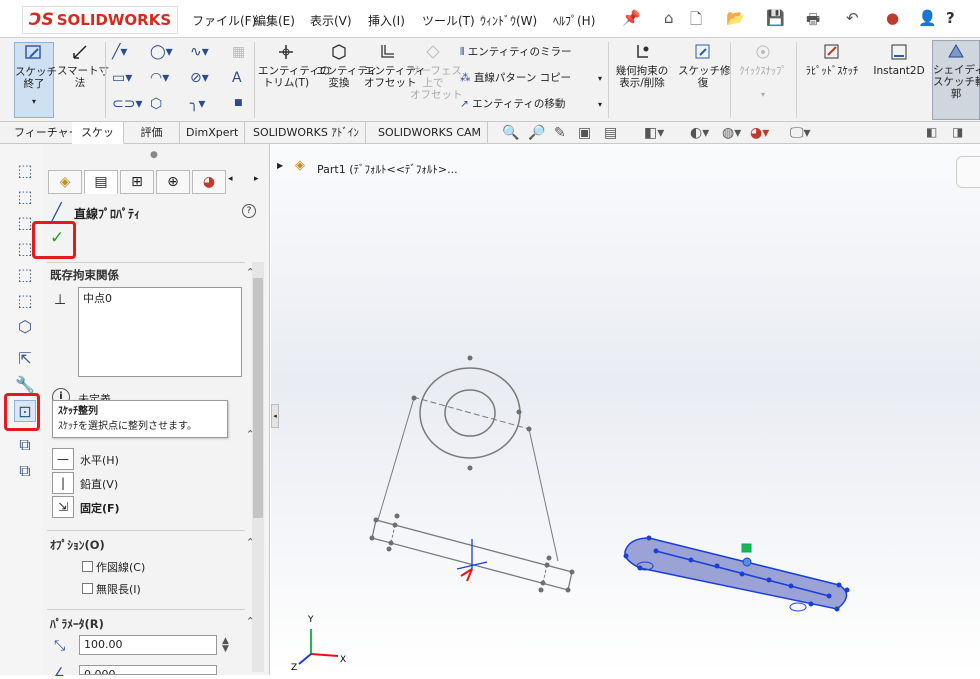 This screenshot has height=679, width=980. I want to click on infinite-length-checkbox, so click(87, 588).